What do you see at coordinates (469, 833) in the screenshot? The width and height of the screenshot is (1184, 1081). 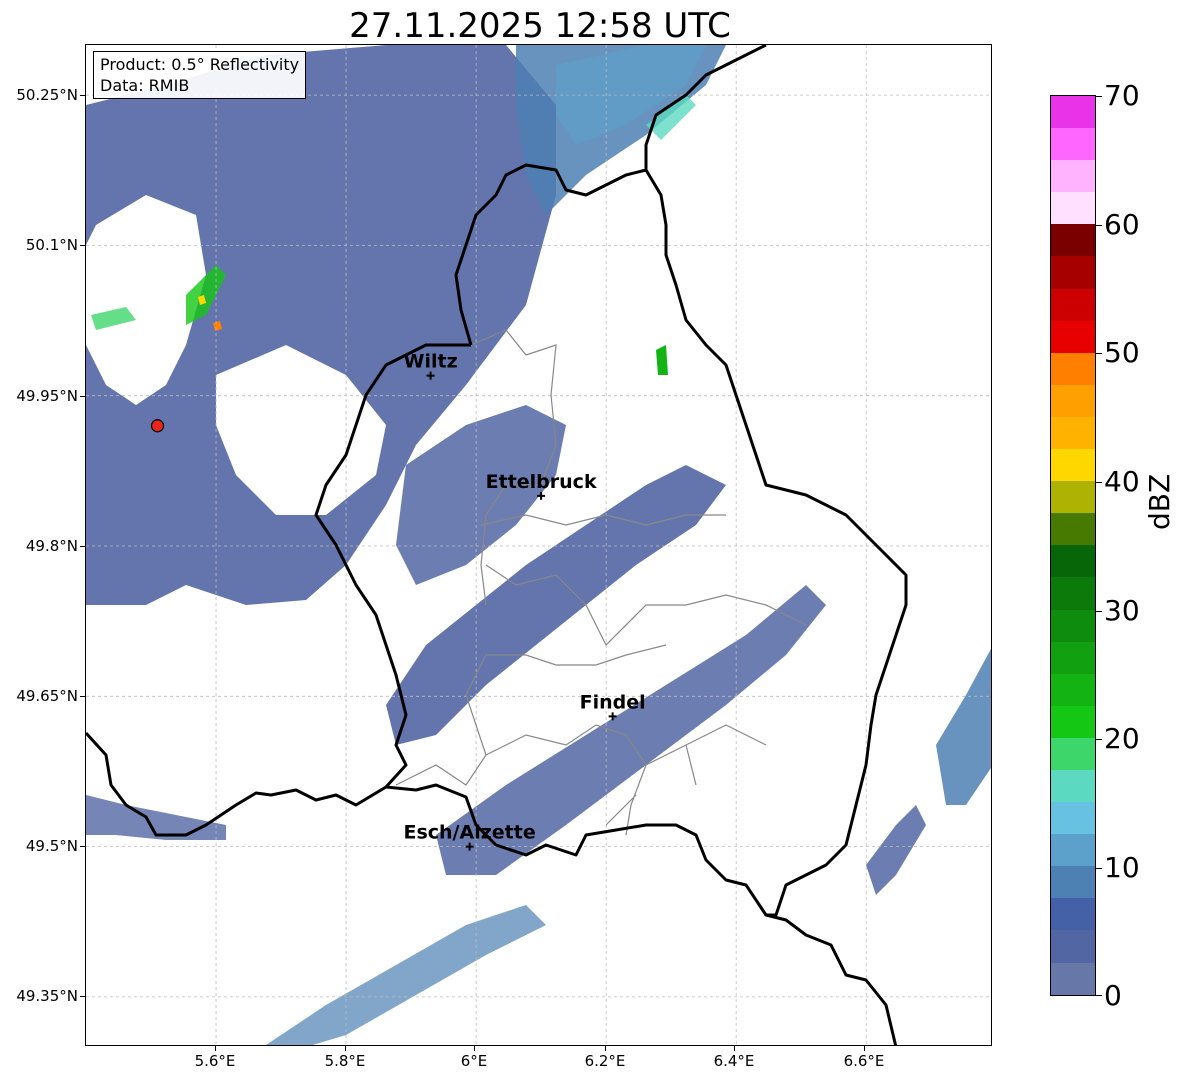 I see `city-label: Esch/Alzette` at bounding box center [469, 833].